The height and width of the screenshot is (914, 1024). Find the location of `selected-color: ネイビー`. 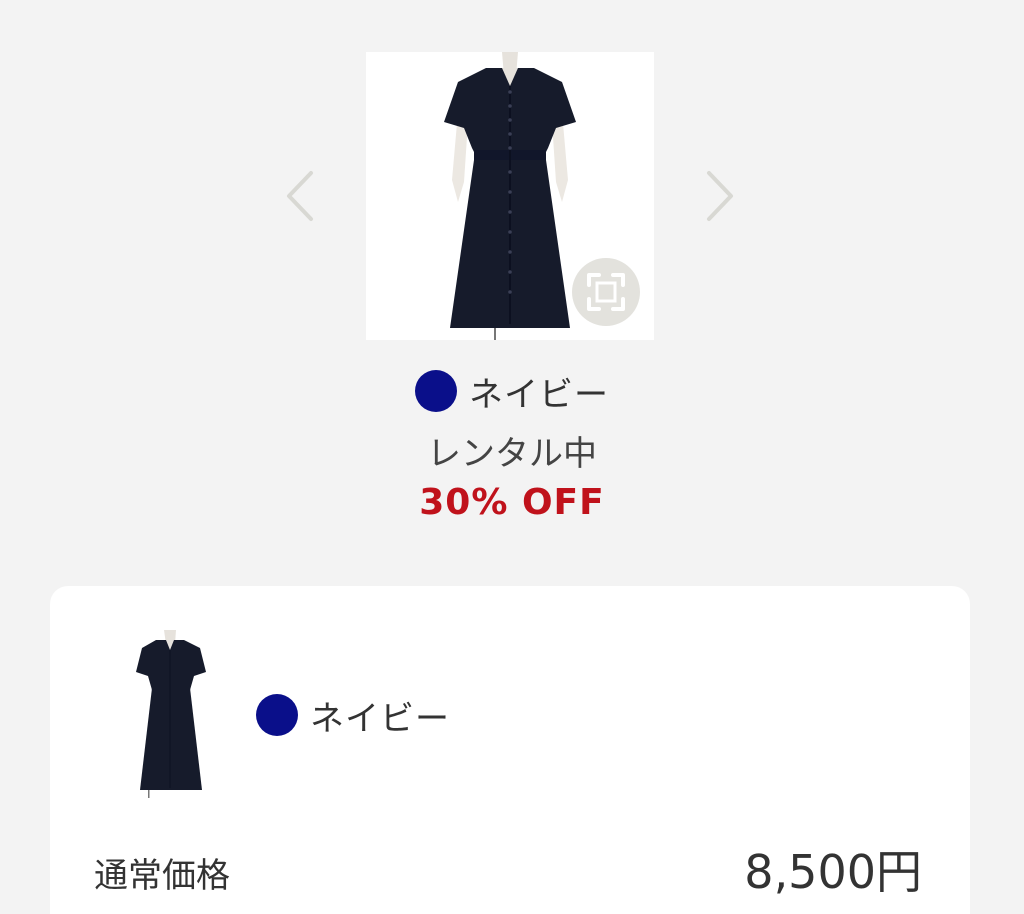

selected-color: ネイビー is located at coordinates (512, 391).